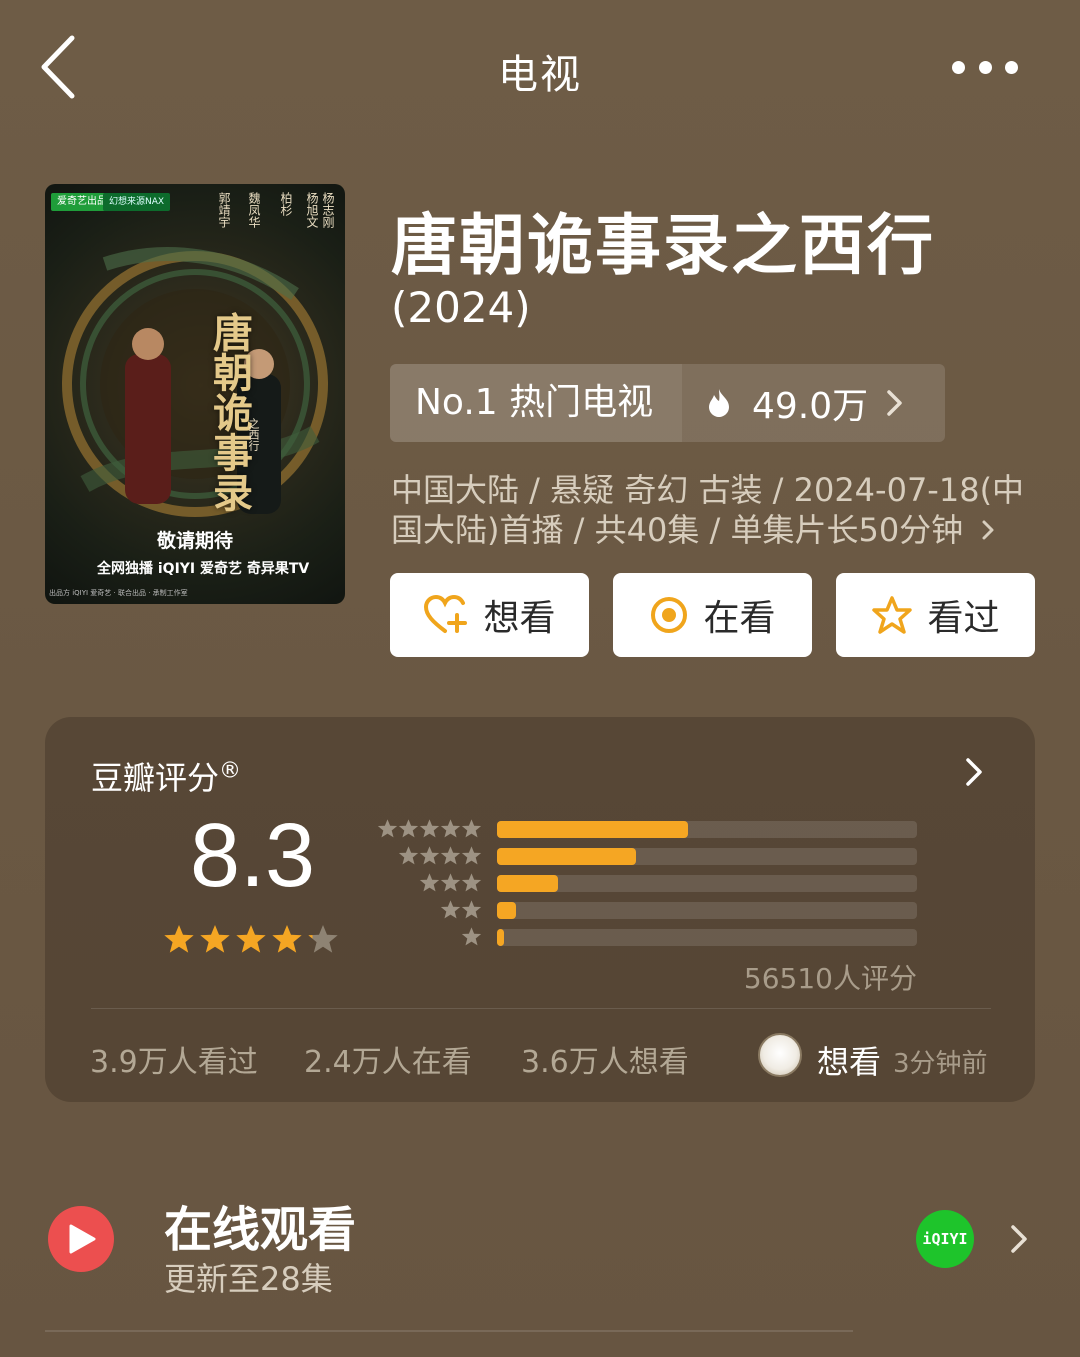 The width and height of the screenshot is (1080, 1357). Describe the element at coordinates (253, 856) in the screenshot. I see `rating-score: 8.3` at that location.